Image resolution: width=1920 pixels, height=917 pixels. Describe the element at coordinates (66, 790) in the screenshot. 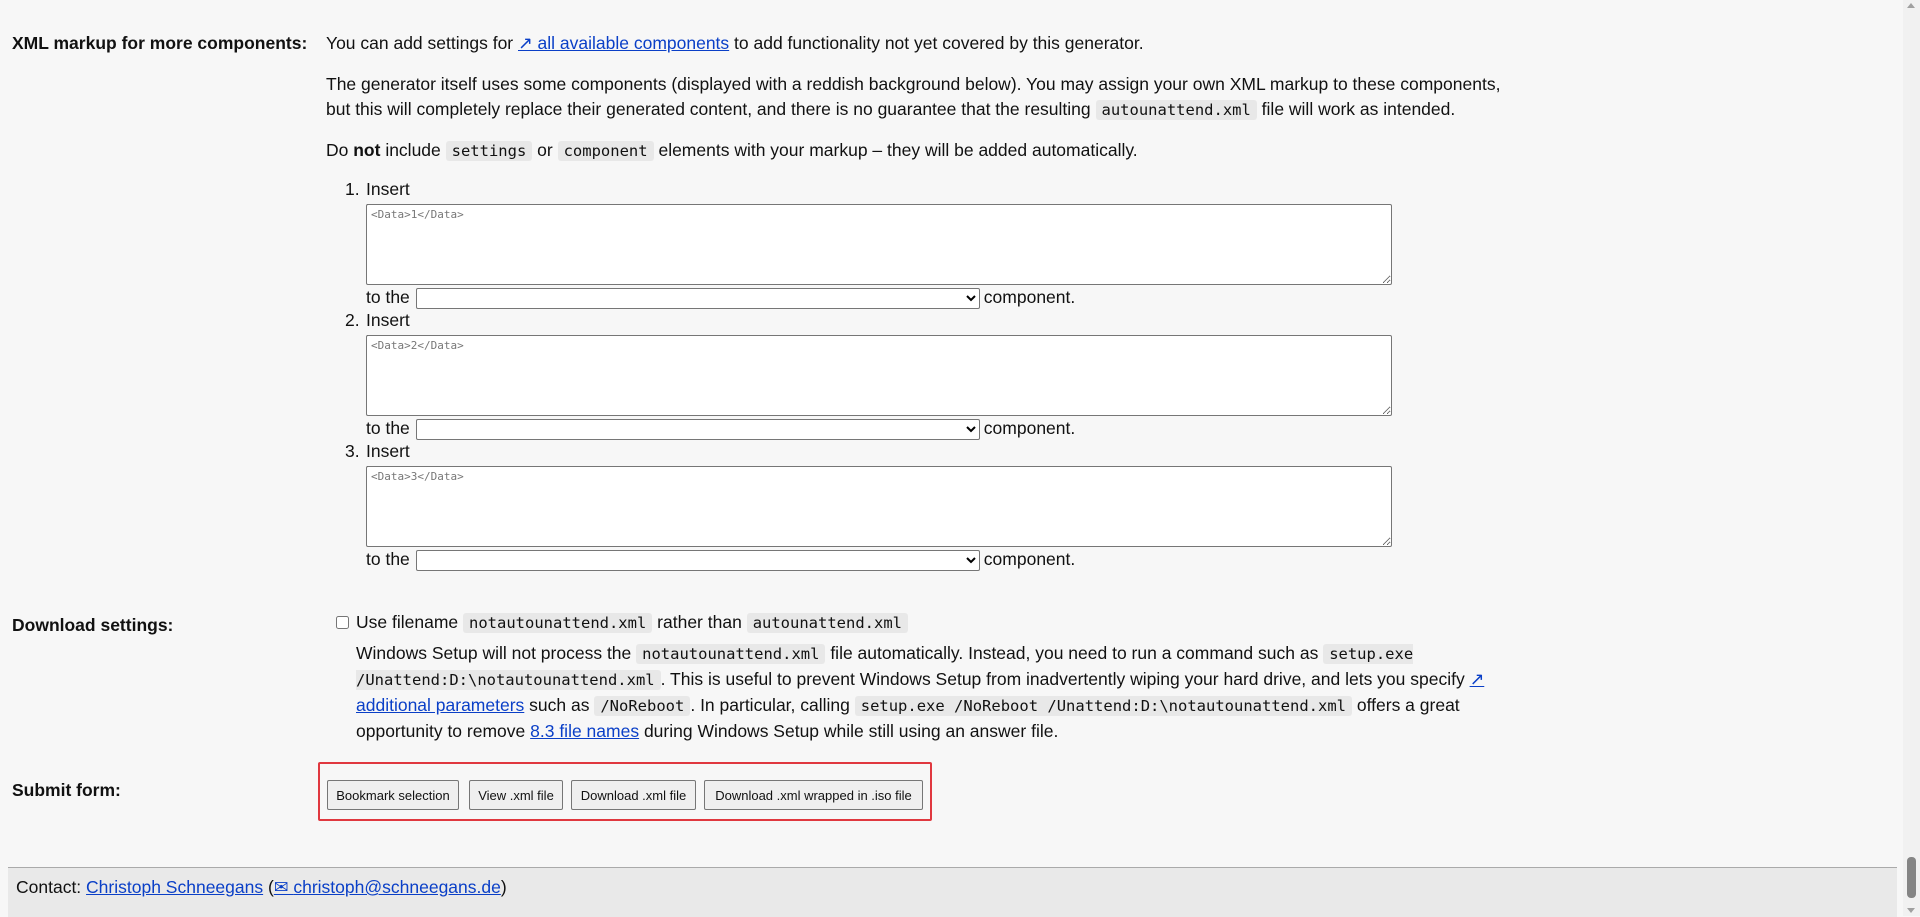

I see `submit-form-label: Submit form:` at that location.